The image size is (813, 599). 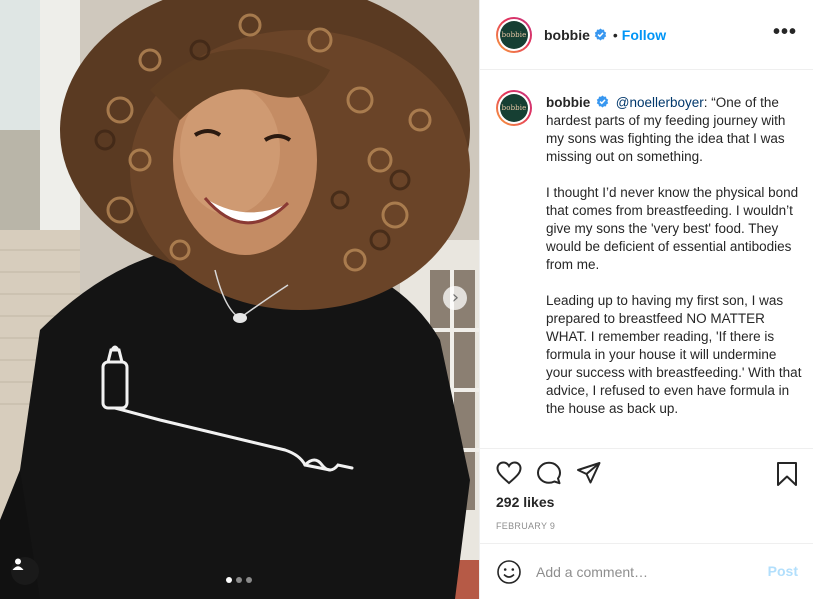 I want to click on follow-button: Follow, so click(x=644, y=35).